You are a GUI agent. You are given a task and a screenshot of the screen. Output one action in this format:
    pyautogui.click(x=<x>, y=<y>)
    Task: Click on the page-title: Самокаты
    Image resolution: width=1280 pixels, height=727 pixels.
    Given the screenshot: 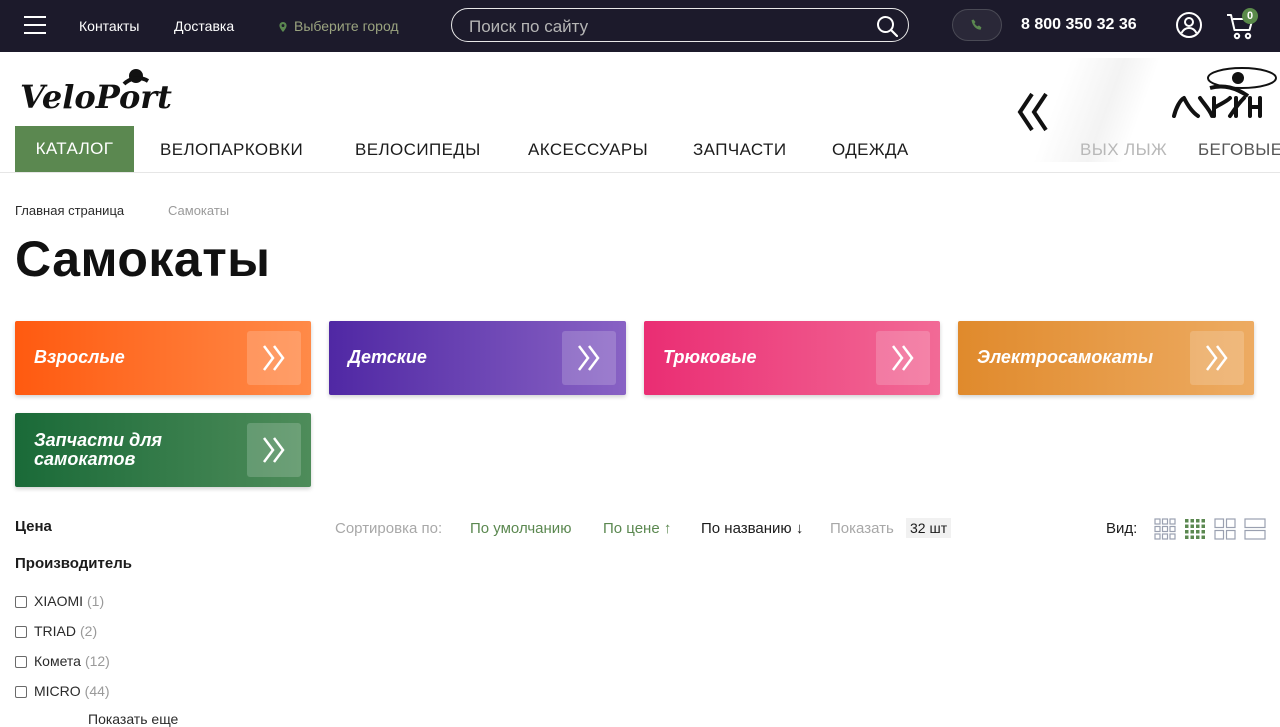 What is the action you would take?
    pyautogui.click(x=143, y=259)
    